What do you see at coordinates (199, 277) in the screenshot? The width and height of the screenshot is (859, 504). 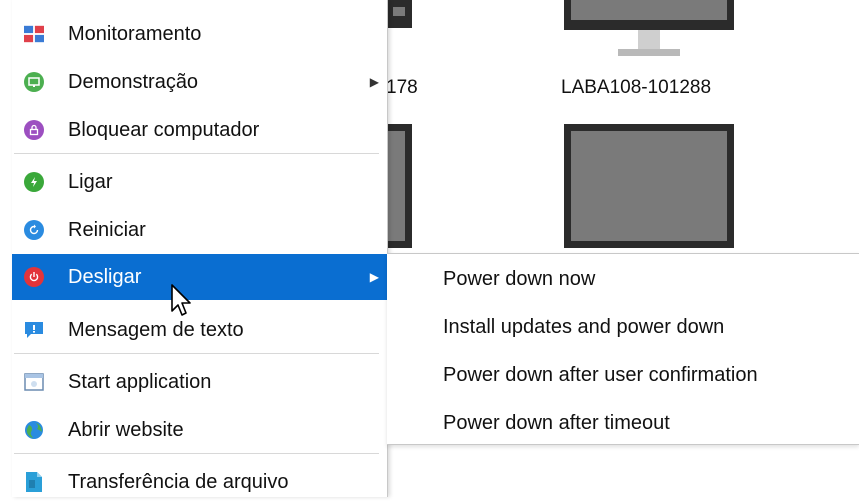 I see `menu-item-desligar: Desligar ▶` at bounding box center [199, 277].